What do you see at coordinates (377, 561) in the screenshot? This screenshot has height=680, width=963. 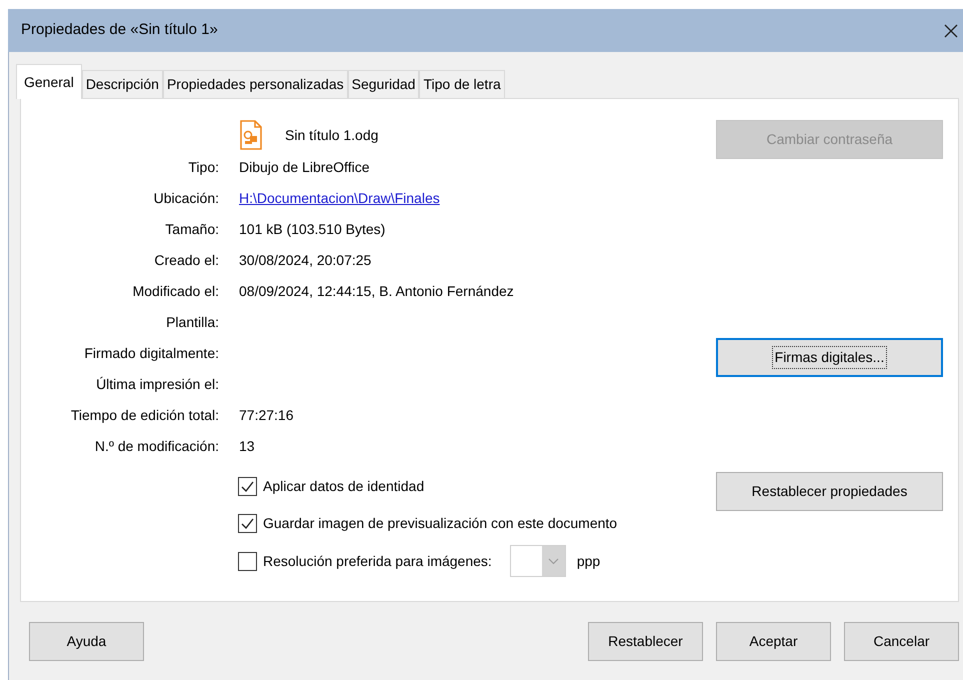 I see `checkbox-label: Resolución preferida para imágenes:` at bounding box center [377, 561].